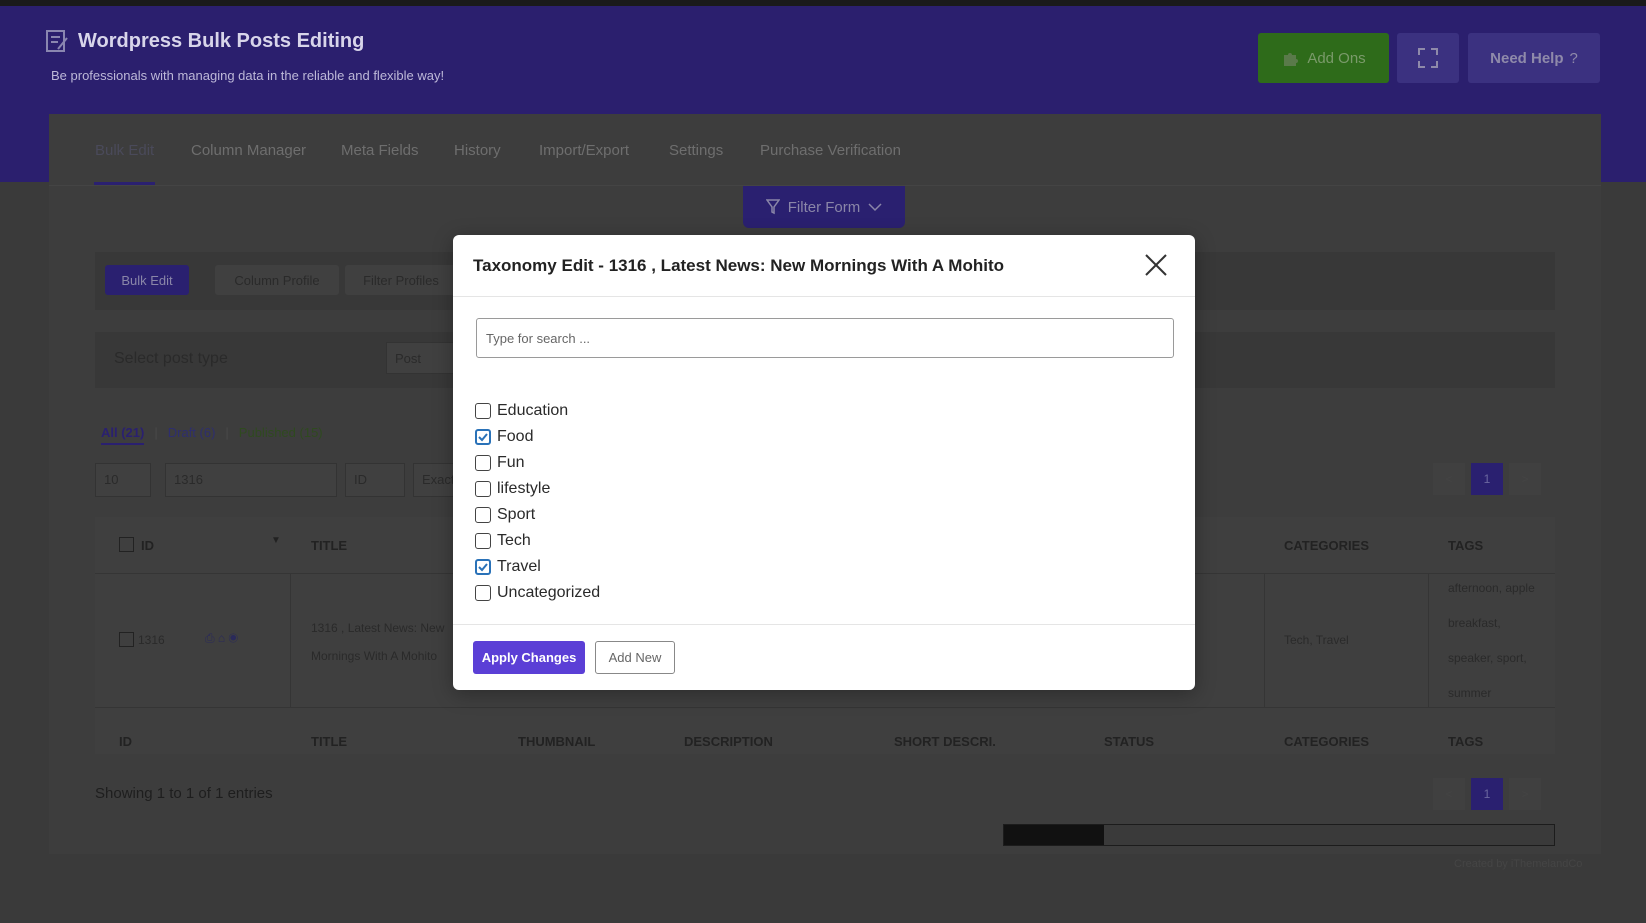 The image size is (1646, 923). I want to click on term-label: Fun, so click(511, 462).